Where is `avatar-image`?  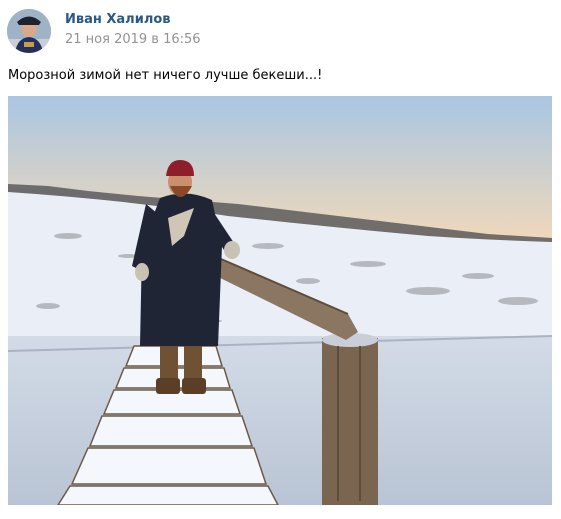
avatar-image is located at coordinates (29, 31).